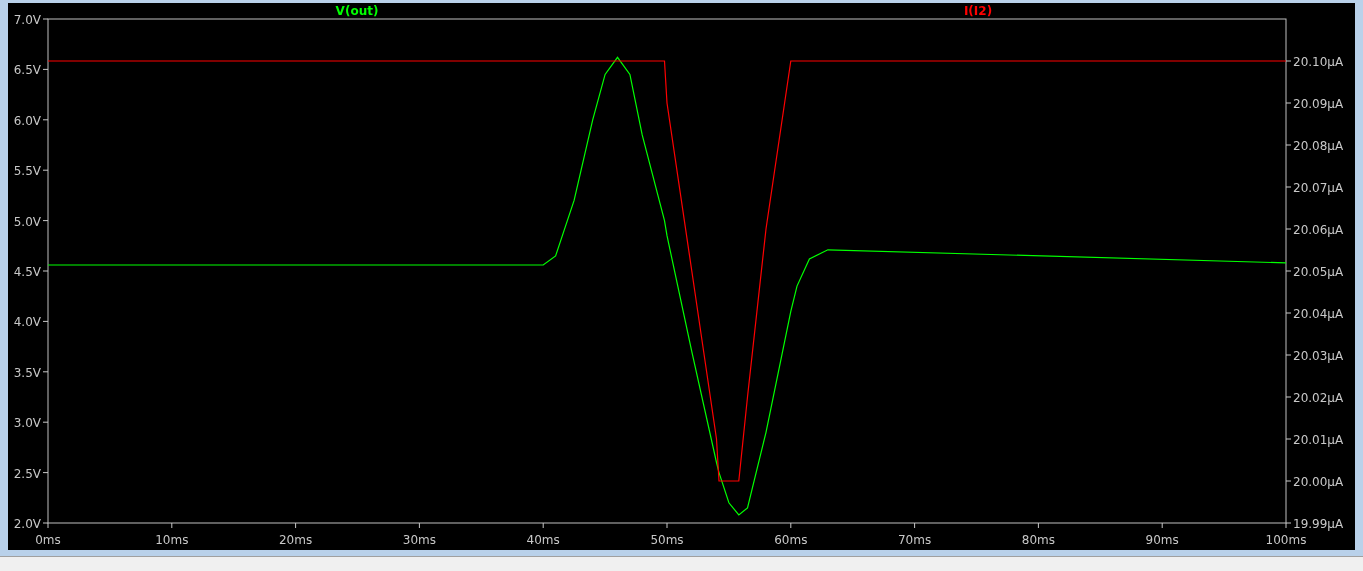 Image resolution: width=1363 pixels, height=571 pixels. What do you see at coordinates (296, 540) in the screenshot?
I see `x-tick-label: 20ms` at bounding box center [296, 540].